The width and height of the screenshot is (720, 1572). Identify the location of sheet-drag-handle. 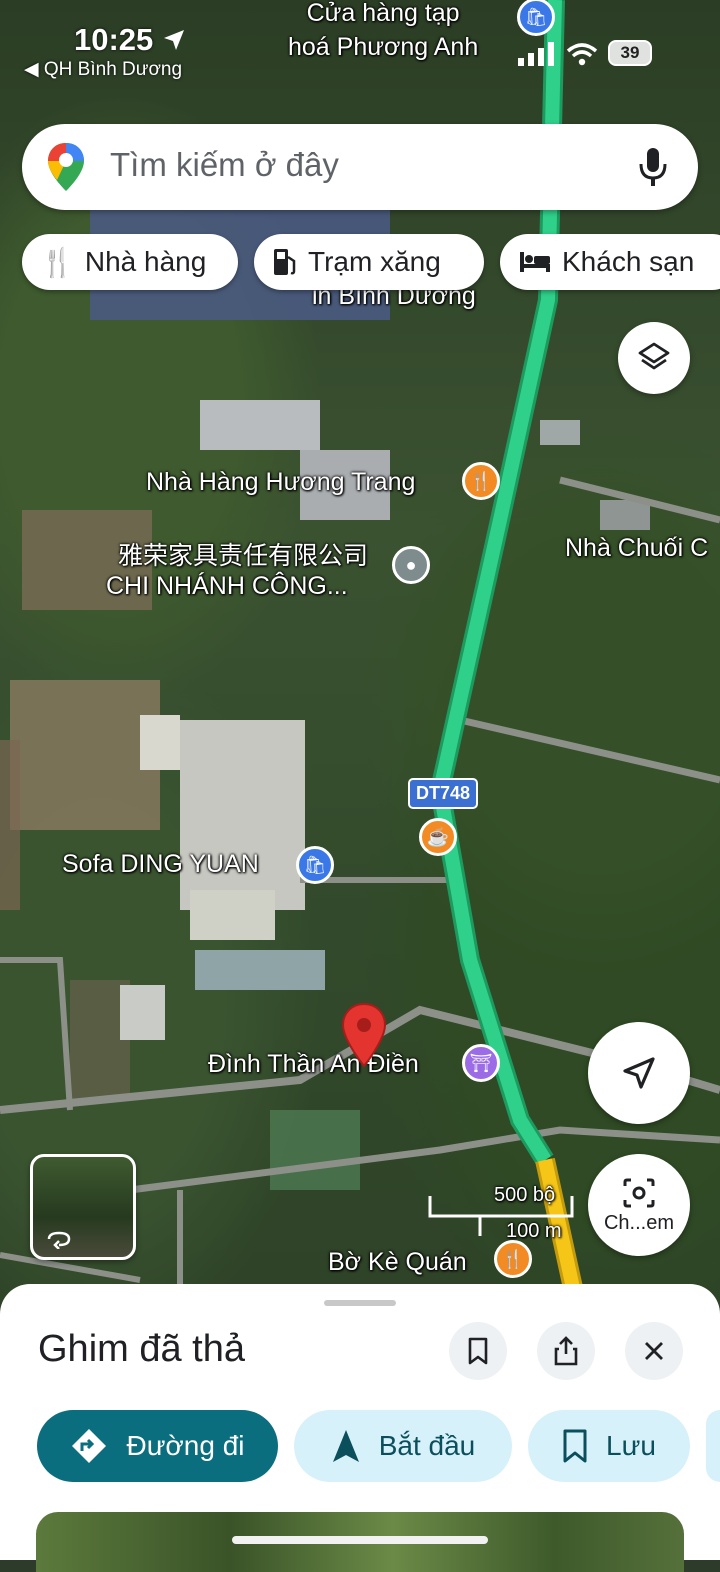
(360, 1303).